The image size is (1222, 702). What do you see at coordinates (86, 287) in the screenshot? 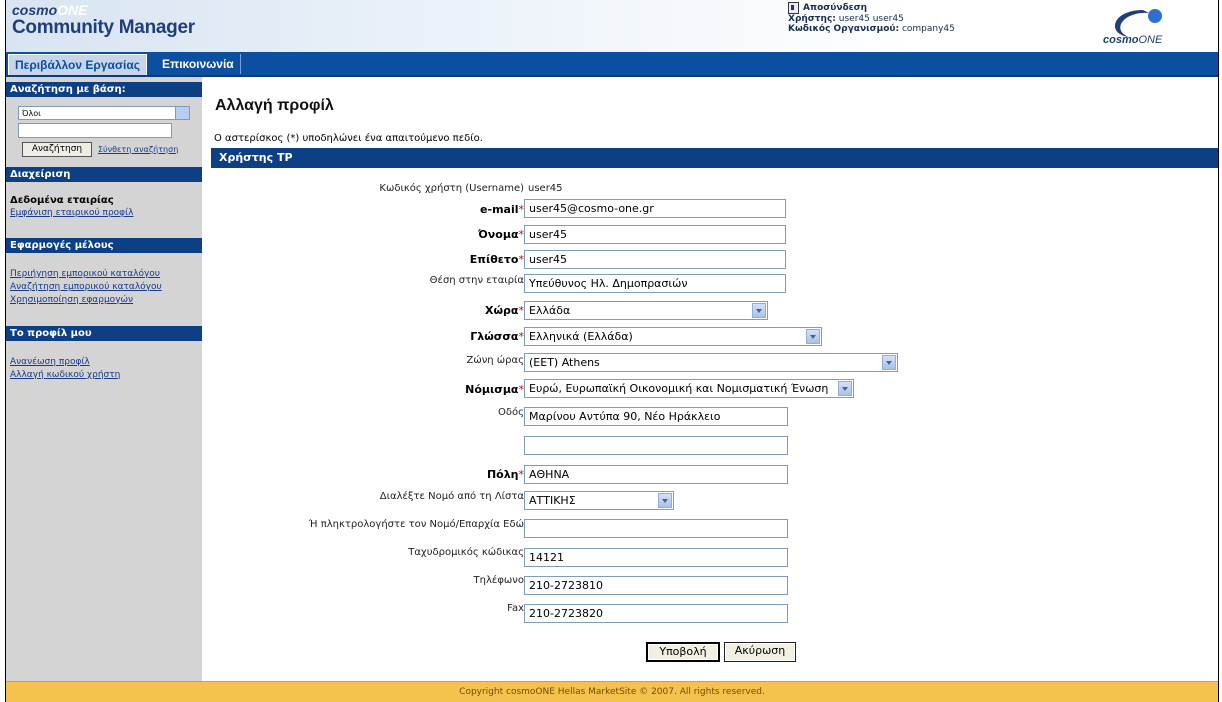
I see `sidebar-link-search-catalog: Αναζήτηση εμπορικού καταλόγου` at bounding box center [86, 287].